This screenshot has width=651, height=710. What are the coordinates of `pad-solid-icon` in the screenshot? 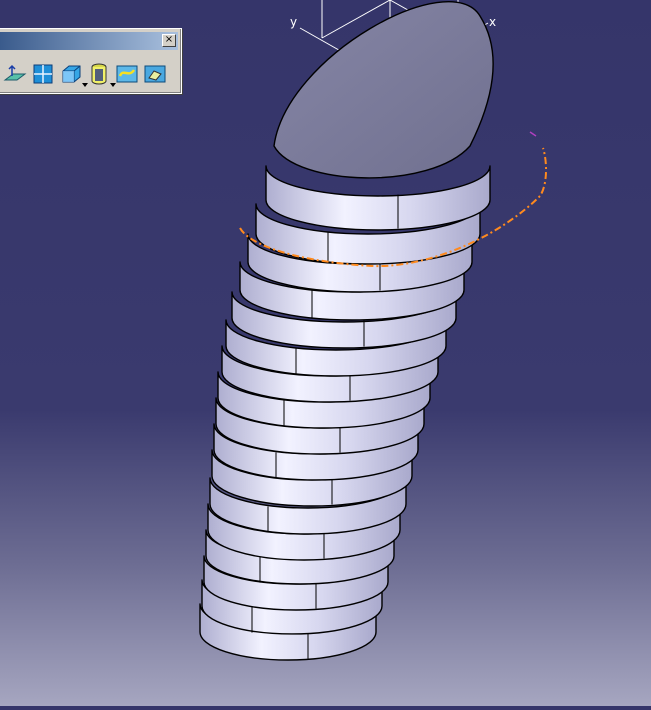 It's located at (73, 74).